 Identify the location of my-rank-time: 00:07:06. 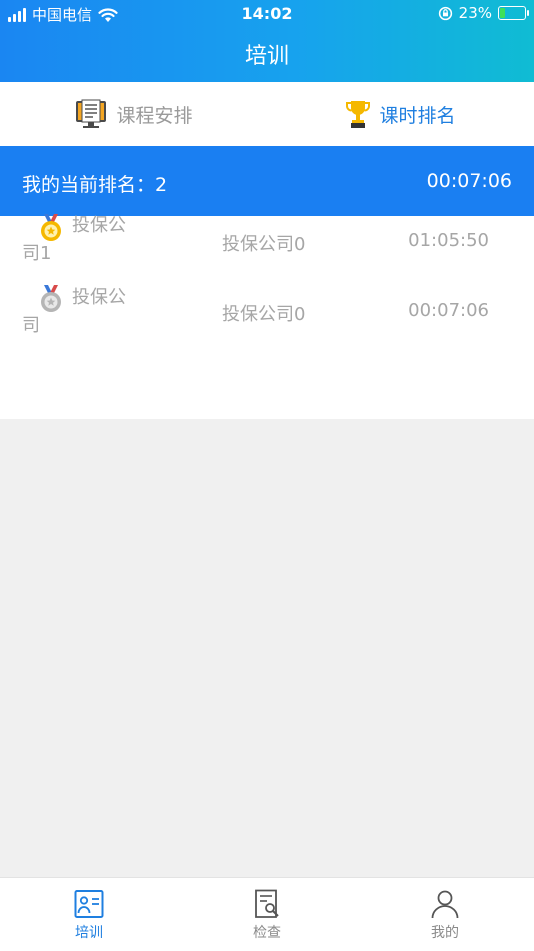
(469, 181).